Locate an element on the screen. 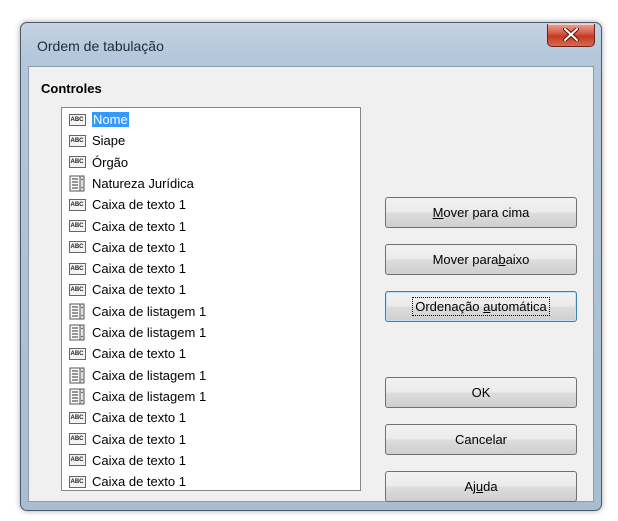 This screenshot has height=521, width=618. title-bar: Ordem de tabulação is located at coordinates (311, 44).